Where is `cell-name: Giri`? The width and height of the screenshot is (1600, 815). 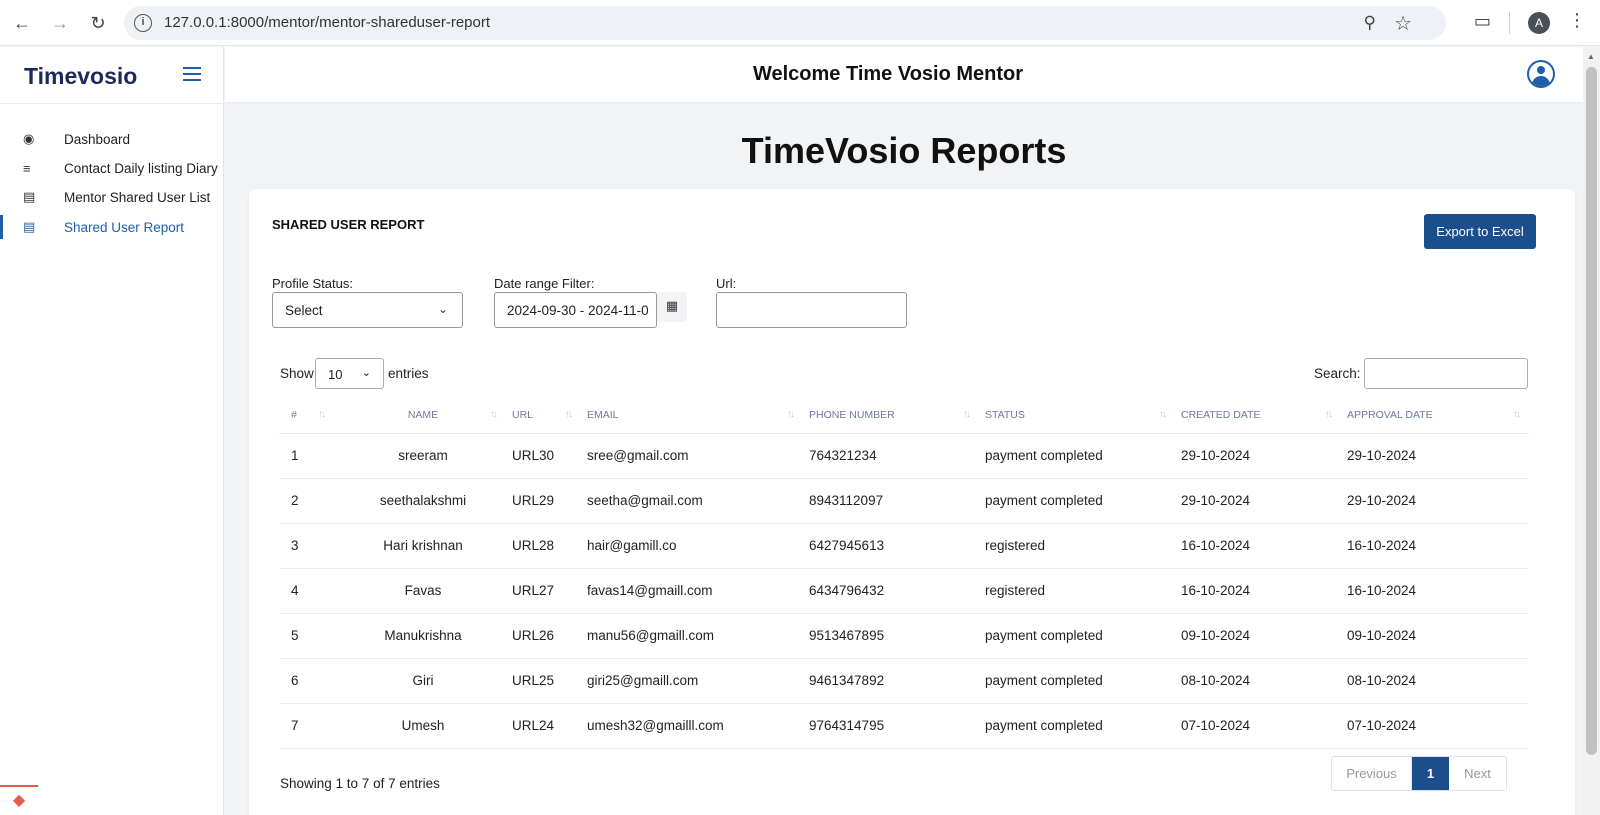 cell-name: Giri is located at coordinates (420, 681).